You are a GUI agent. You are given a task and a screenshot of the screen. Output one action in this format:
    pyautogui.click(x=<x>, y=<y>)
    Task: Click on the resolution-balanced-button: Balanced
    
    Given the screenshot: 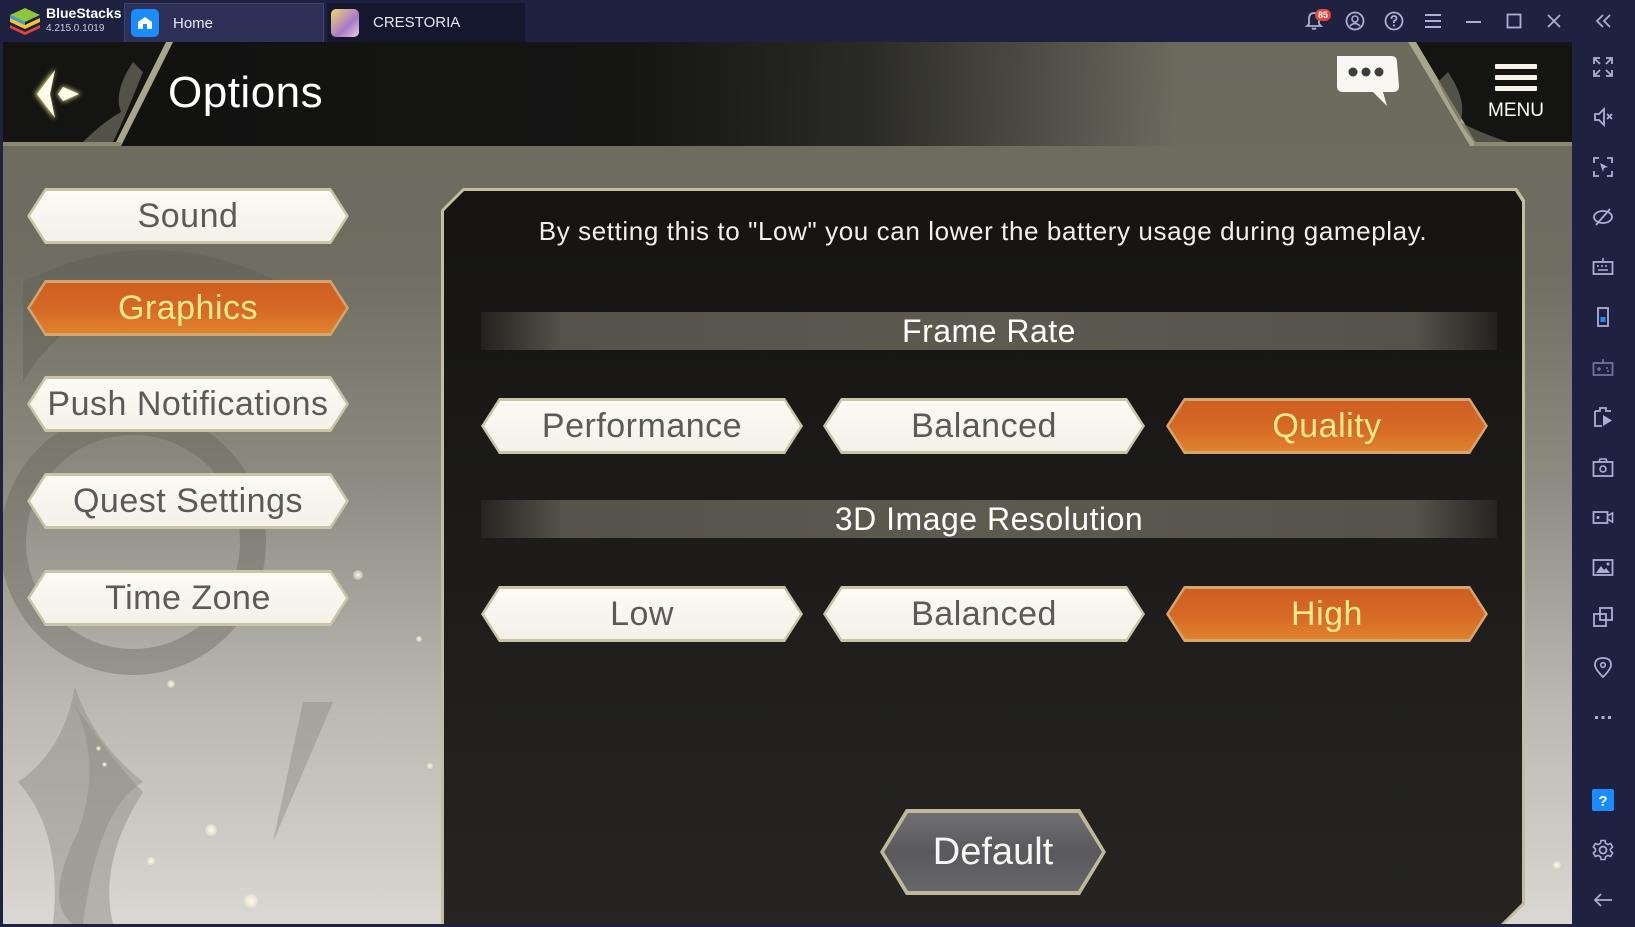 What is the action you would take?
    pyautogui.click(x=984, y=614)
    